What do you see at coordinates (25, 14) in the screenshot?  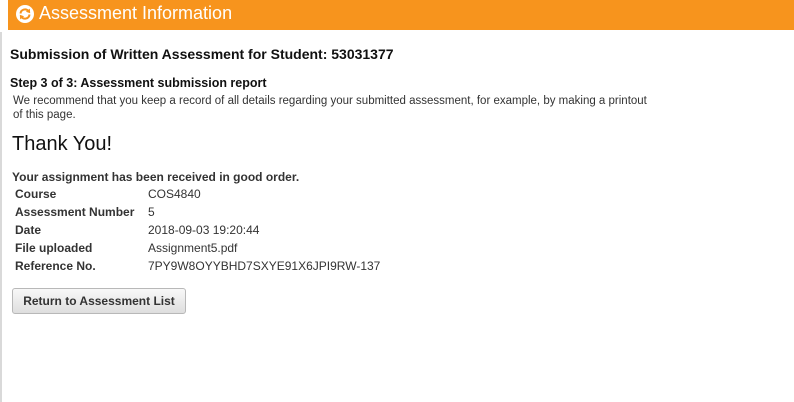 I see `refresh-circle-icon` at bounding box center [25, 14].